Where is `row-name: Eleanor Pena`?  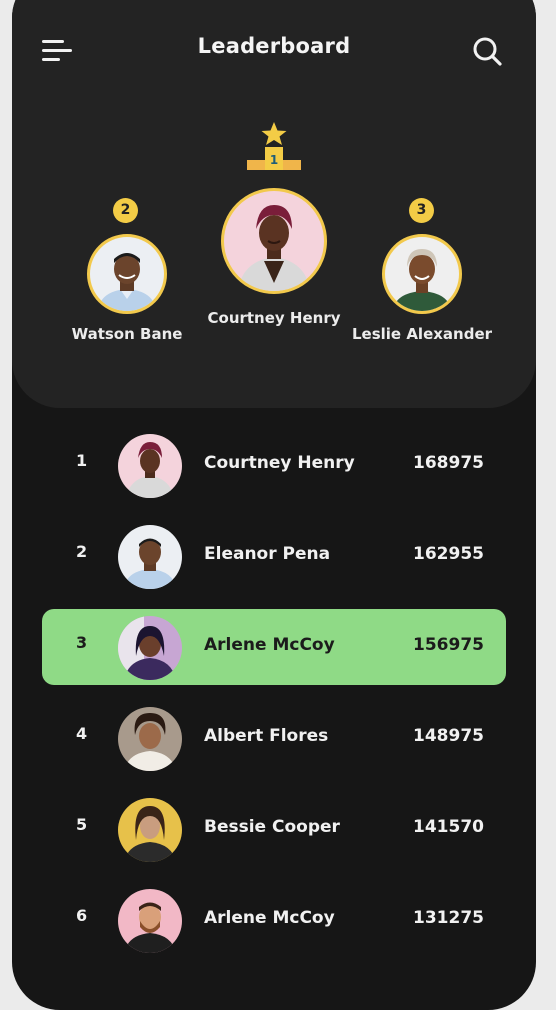
row-name: Eleanor Pena is located at coordinates (267, 554).